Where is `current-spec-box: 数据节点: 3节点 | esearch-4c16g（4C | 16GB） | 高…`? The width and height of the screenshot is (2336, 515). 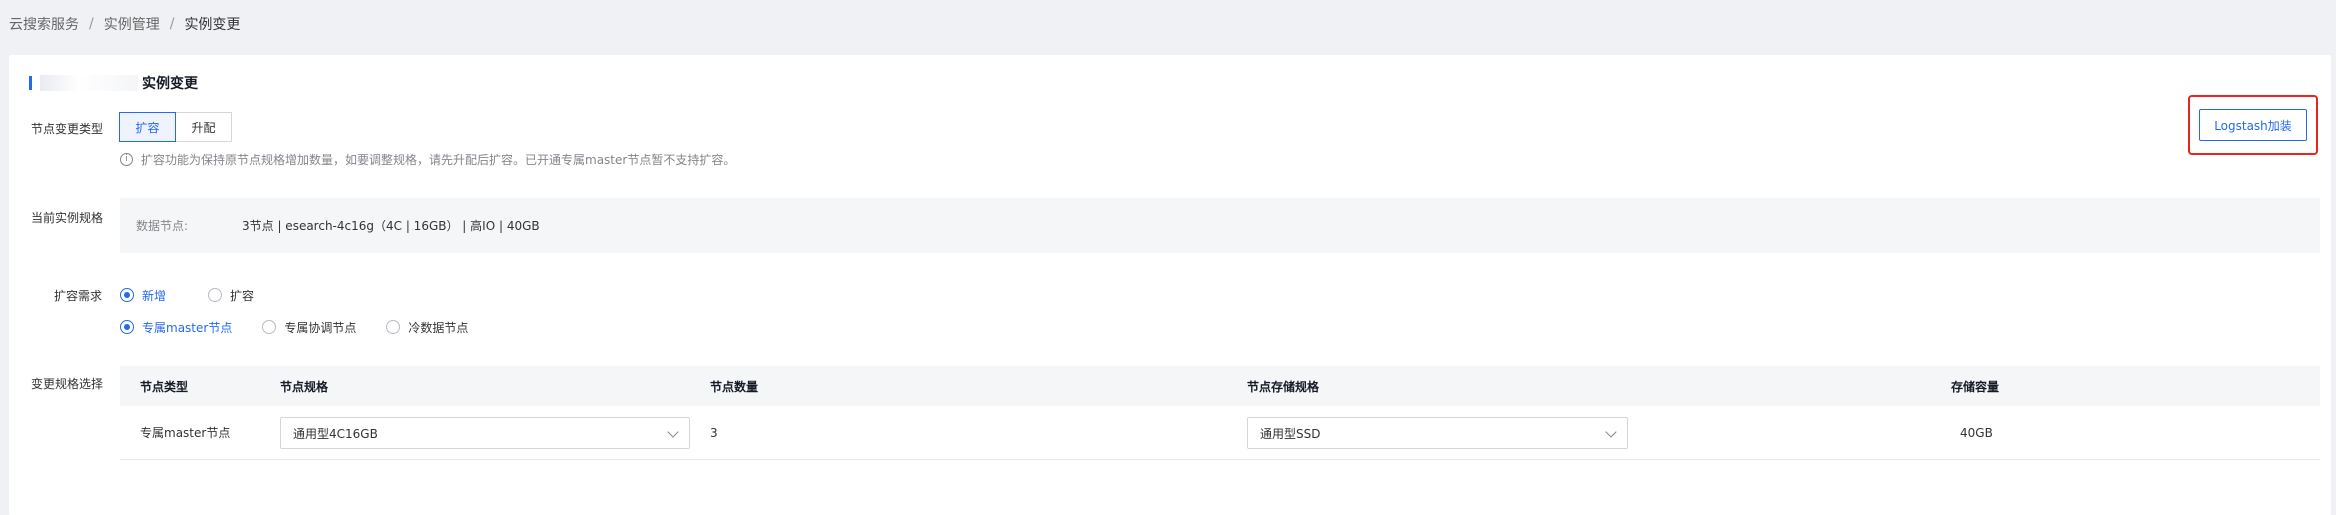
current-spec-box: 数据节点: 3节点 | esearch-4c16g（4C | 16GB） | 高… is located at coordinates (1220, 225).